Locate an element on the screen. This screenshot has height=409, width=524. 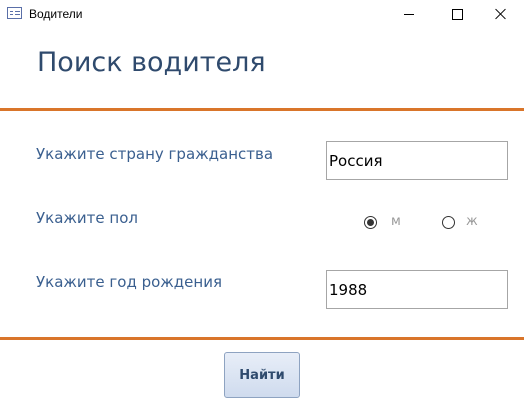
form-heading: Поиск водителя is located at coordinates (151, 62).